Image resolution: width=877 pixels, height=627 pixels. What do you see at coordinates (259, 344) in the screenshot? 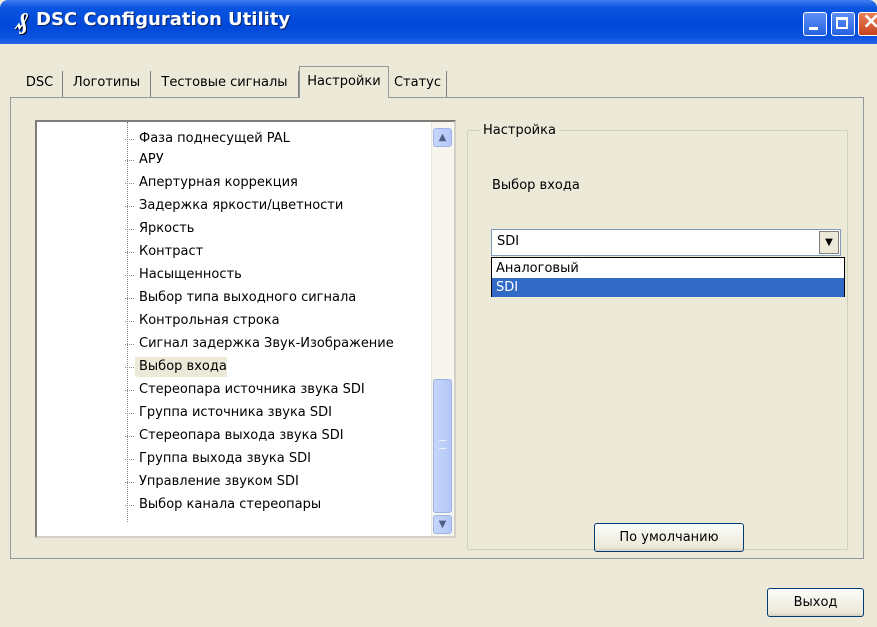
I see `tree-item: Сигнал задержка Звук-Изображение` at bounding box center [259, 344].